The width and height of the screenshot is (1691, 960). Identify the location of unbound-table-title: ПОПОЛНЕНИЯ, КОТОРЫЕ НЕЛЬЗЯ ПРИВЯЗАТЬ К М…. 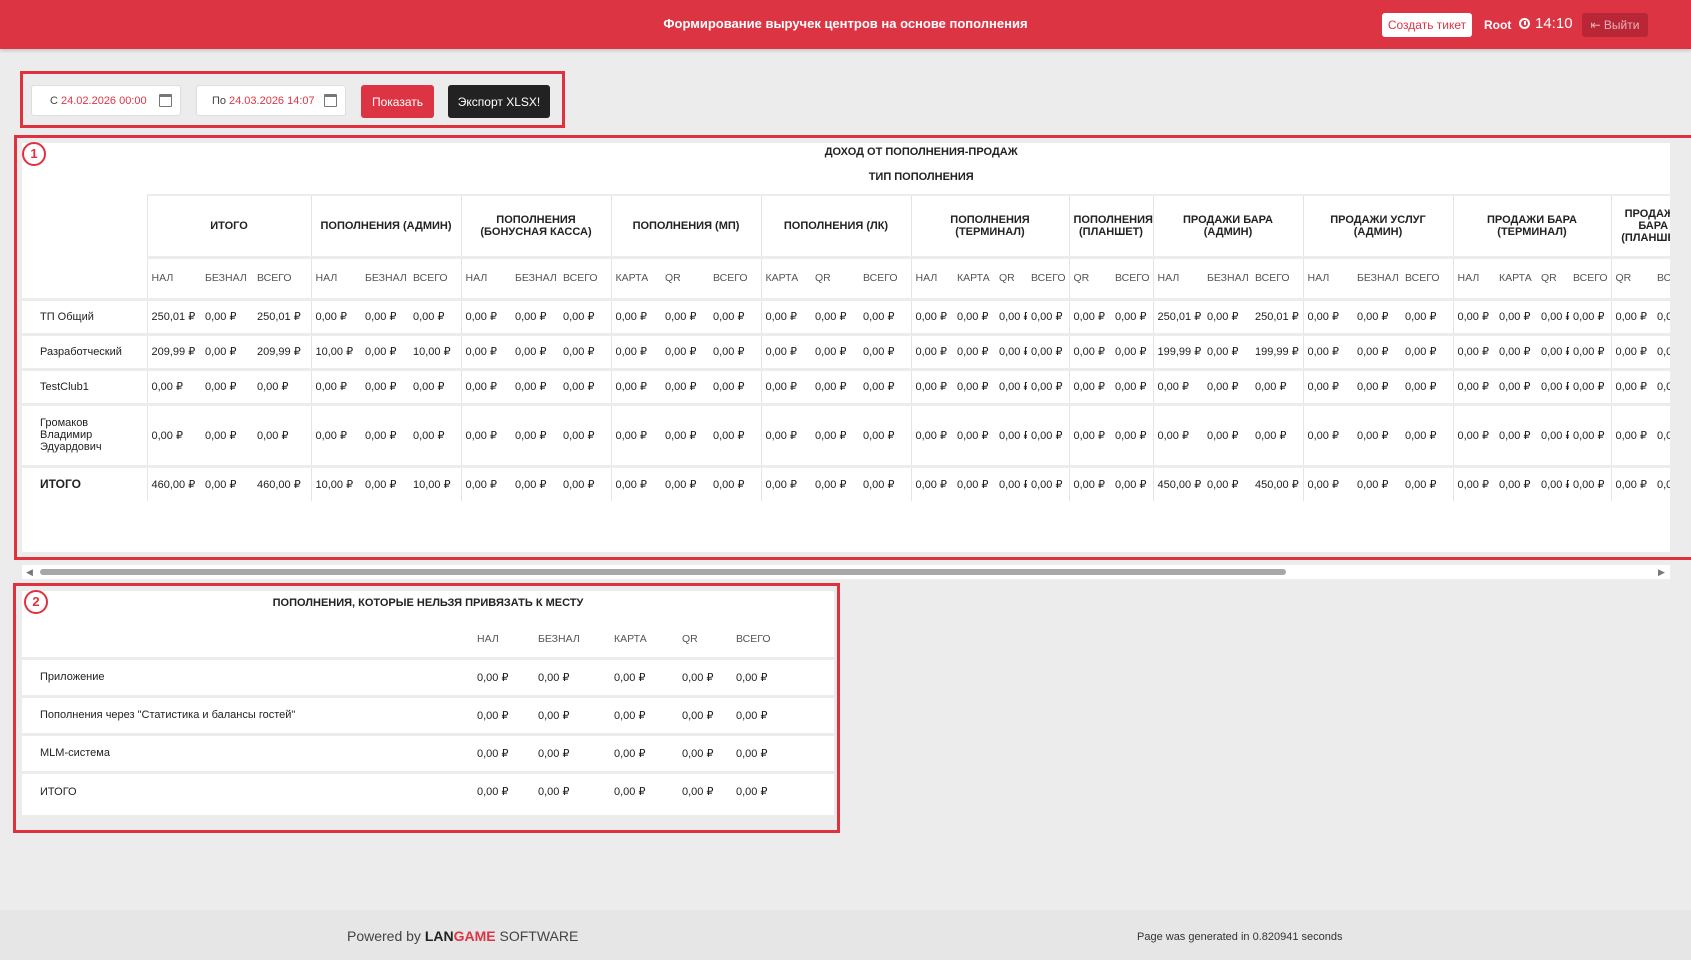
(428, 603).